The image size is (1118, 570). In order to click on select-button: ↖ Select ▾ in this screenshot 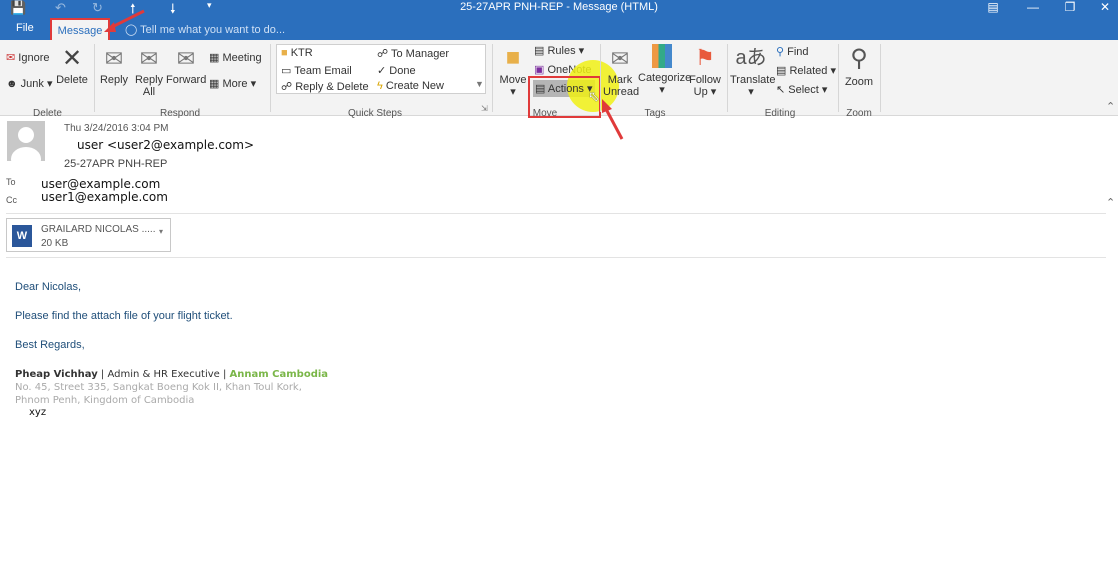, I will do `click(801, 89)`.